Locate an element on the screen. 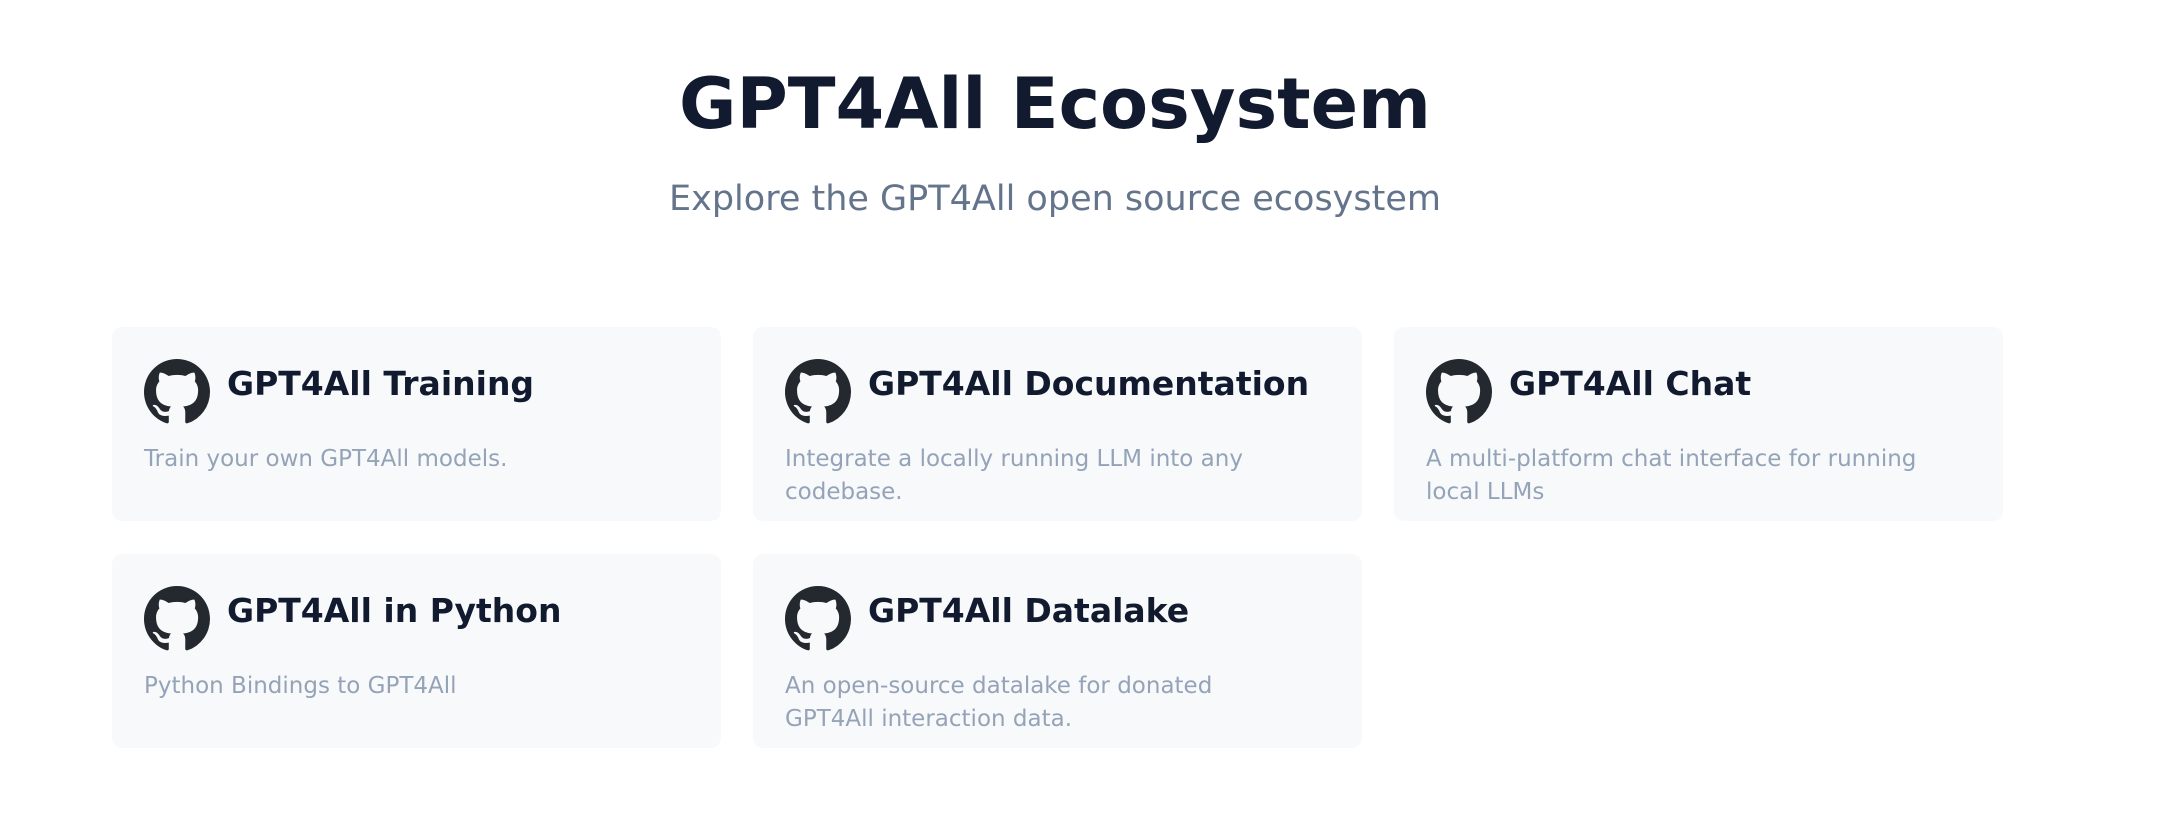 Image resolution: width=2172 pixels, height=813 pixels. card-header: GPT4All Documentation is located at coordinates (1057, 392).